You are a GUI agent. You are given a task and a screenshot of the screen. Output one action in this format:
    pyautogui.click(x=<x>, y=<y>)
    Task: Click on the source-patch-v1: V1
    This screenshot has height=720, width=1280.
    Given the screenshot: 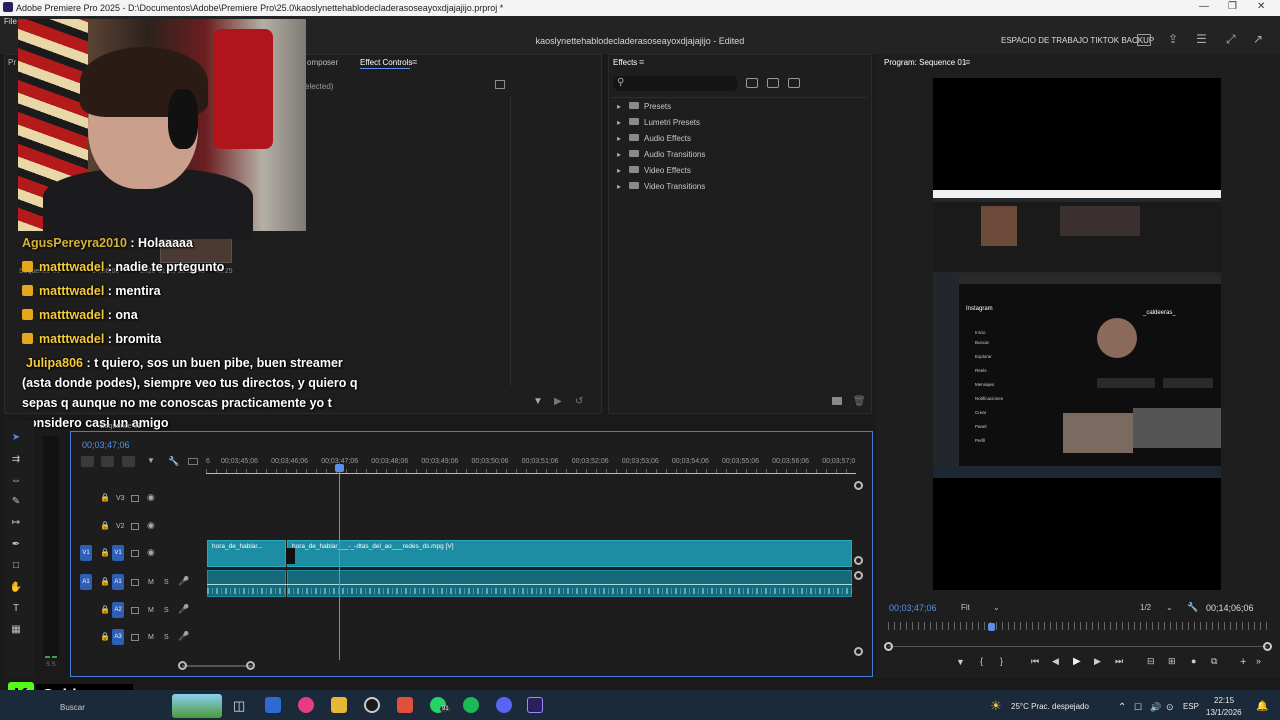 What is the action you would take?
    pyautogui.click(x=86, y=553)
    